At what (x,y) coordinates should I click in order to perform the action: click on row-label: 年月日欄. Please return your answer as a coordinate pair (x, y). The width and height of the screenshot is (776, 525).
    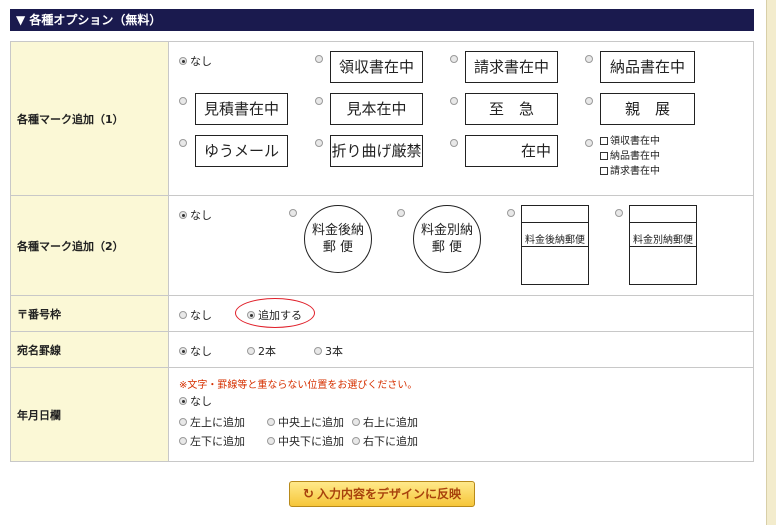
    Looking at the image, I should click on (89, 414).